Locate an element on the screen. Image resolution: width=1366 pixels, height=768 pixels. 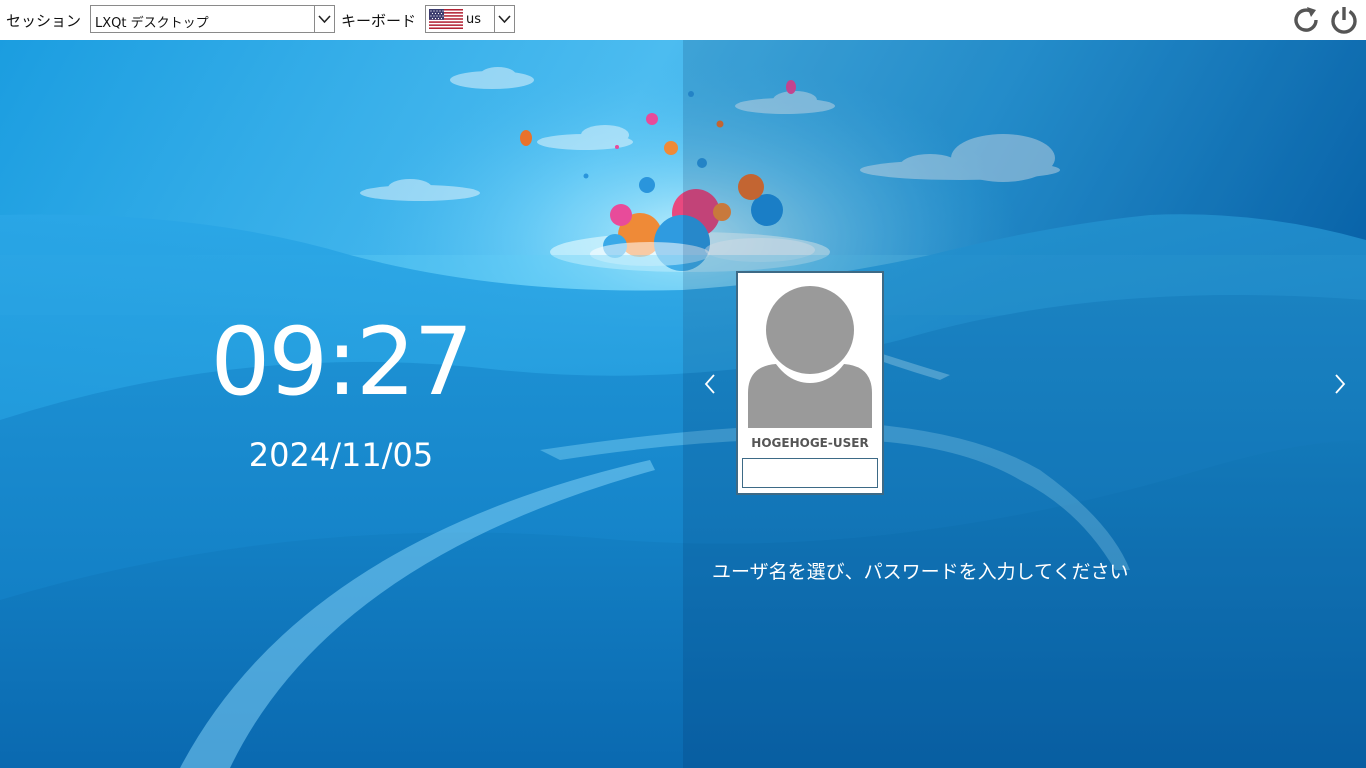
clock-date: 2024/11/05 is located at coordinates (341, 455).